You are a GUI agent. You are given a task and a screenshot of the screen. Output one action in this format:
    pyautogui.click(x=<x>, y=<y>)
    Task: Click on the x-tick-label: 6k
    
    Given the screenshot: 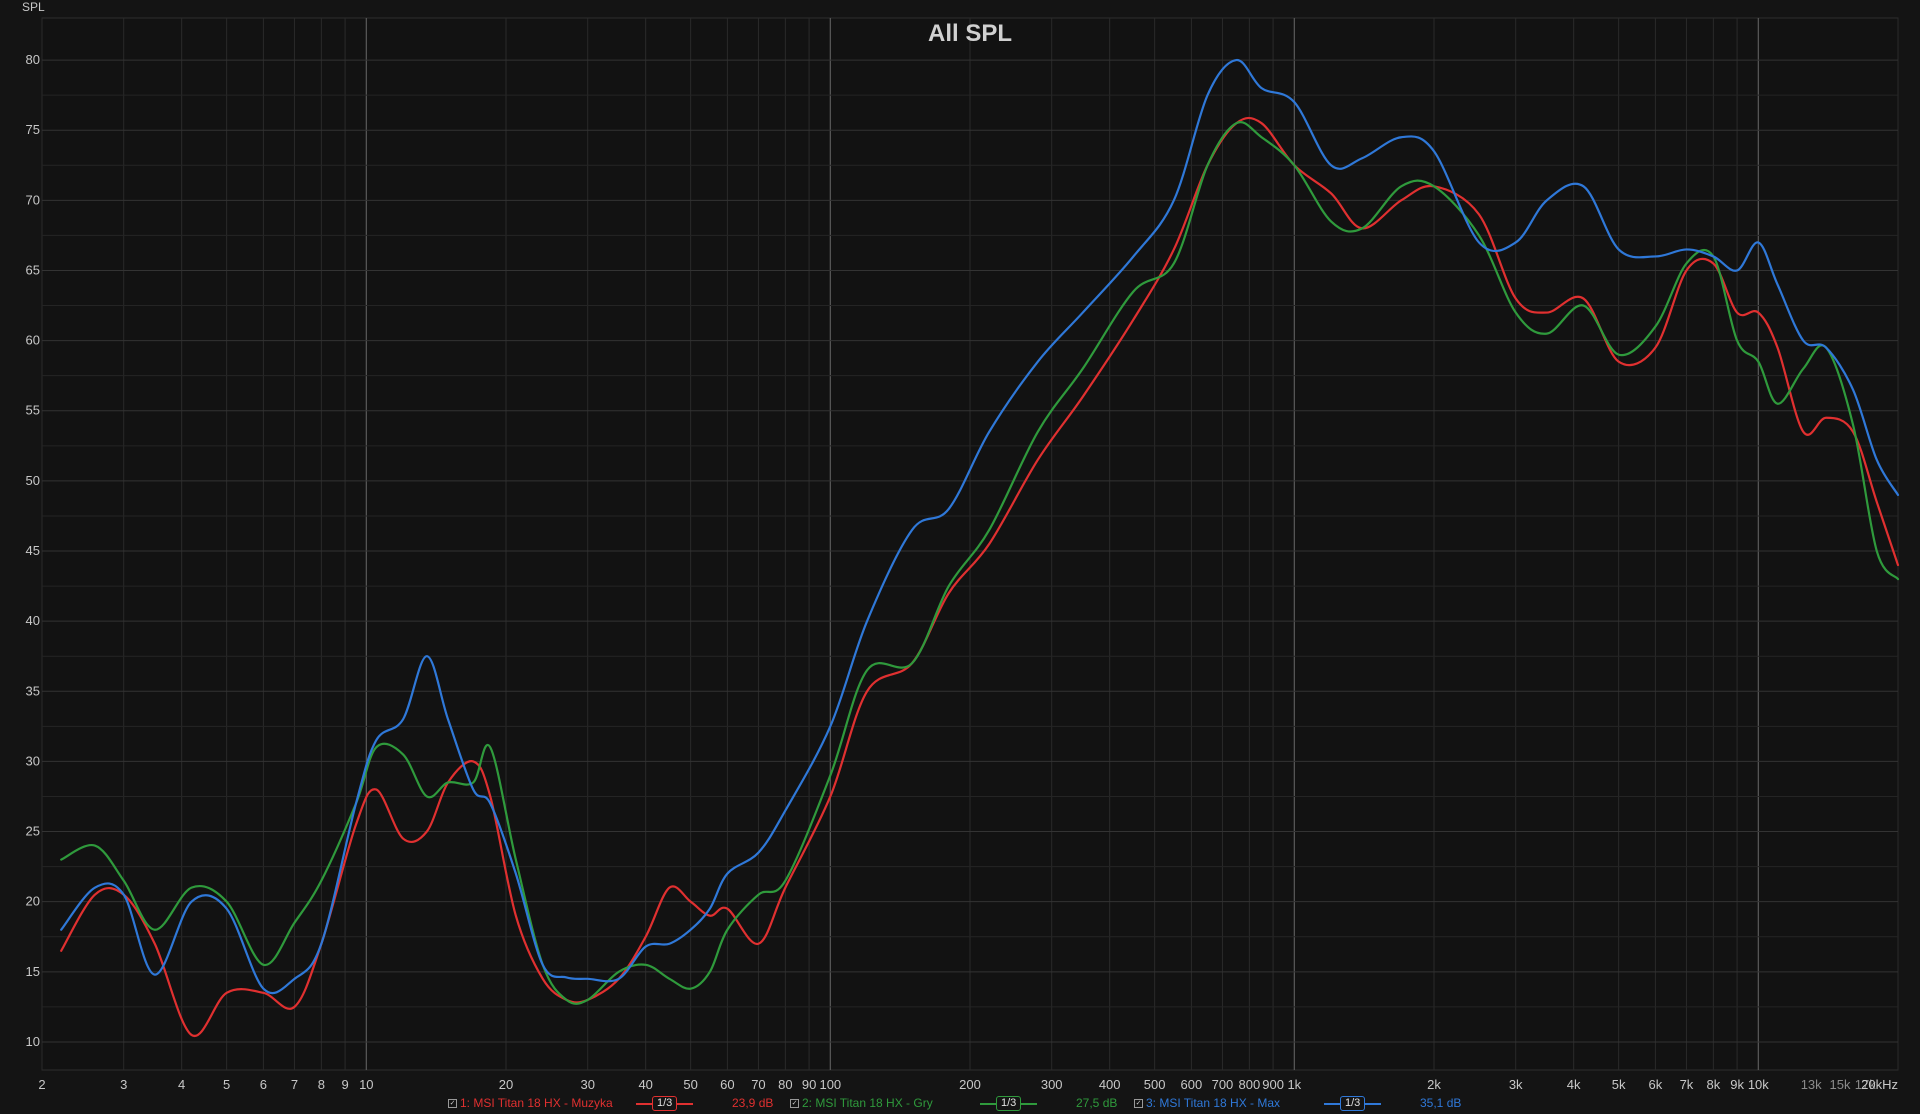 What is the action you would take?
    pyautogui.click(x=1656, y=1084)
    